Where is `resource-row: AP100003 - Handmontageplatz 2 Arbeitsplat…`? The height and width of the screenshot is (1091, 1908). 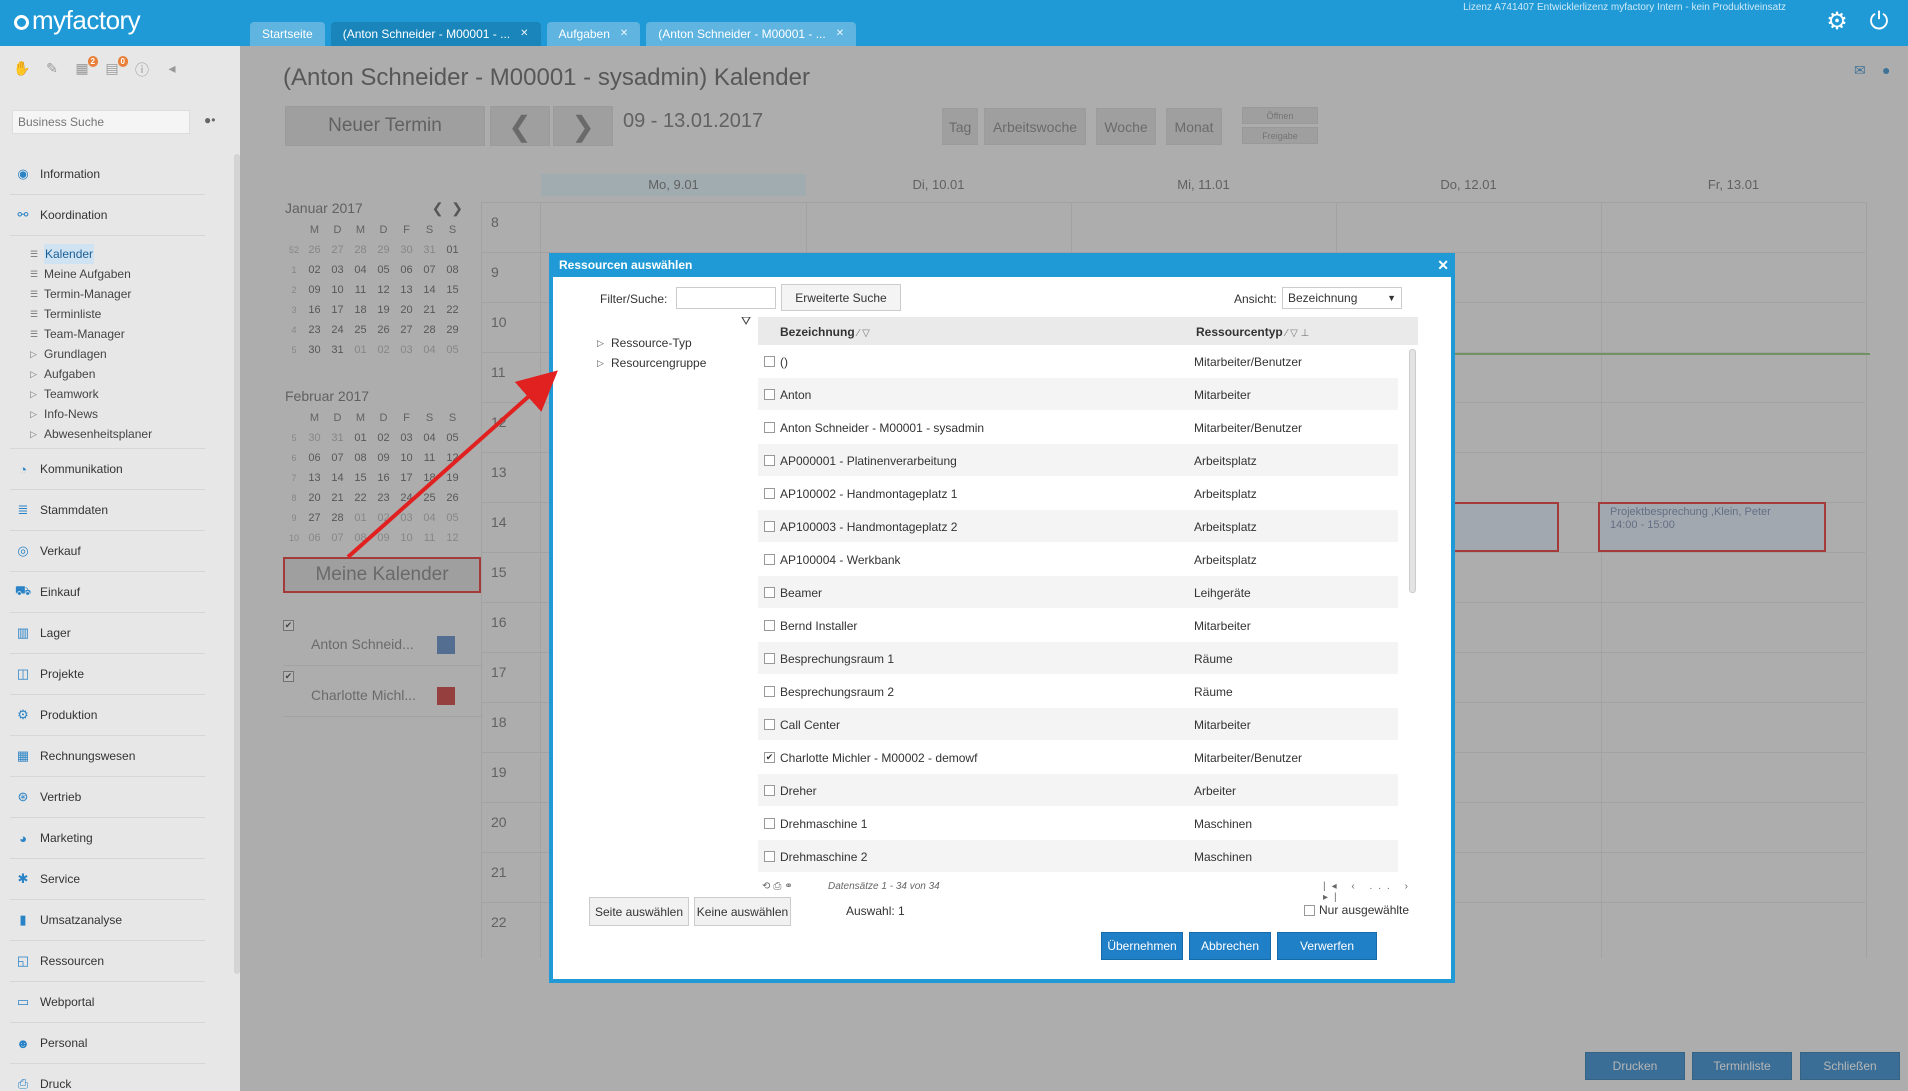
resource-row: AP100003 - Handmontageplatz 2 Arbeitsplat… is located at coordinates (1078, 526).